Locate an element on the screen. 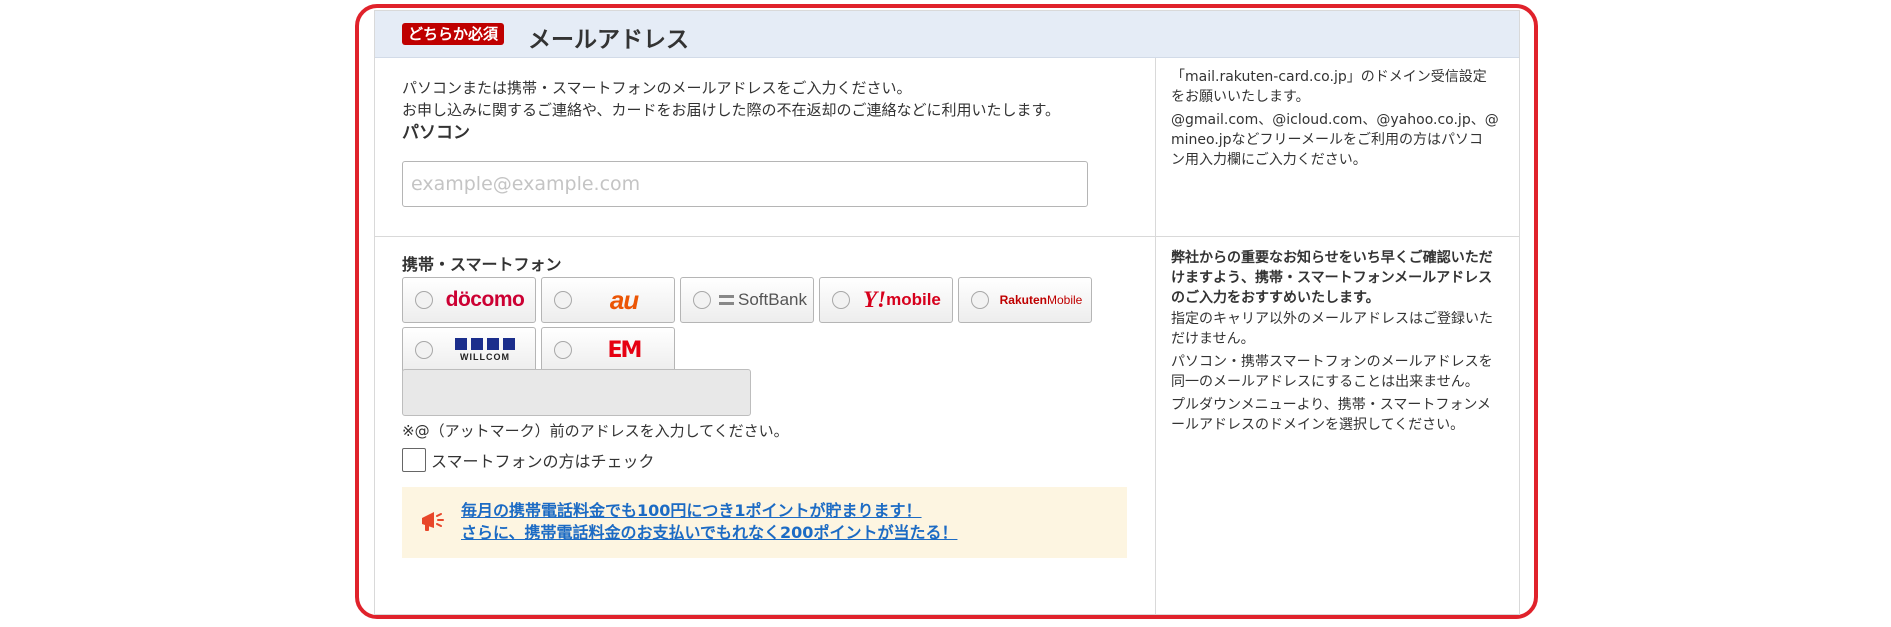 This screenshot has height=627, width=1891. mobile-help-carrier: 指定のキャリア以外のメールアドレスはご登録いた だけません。 is located at coordinates (1341, 329).